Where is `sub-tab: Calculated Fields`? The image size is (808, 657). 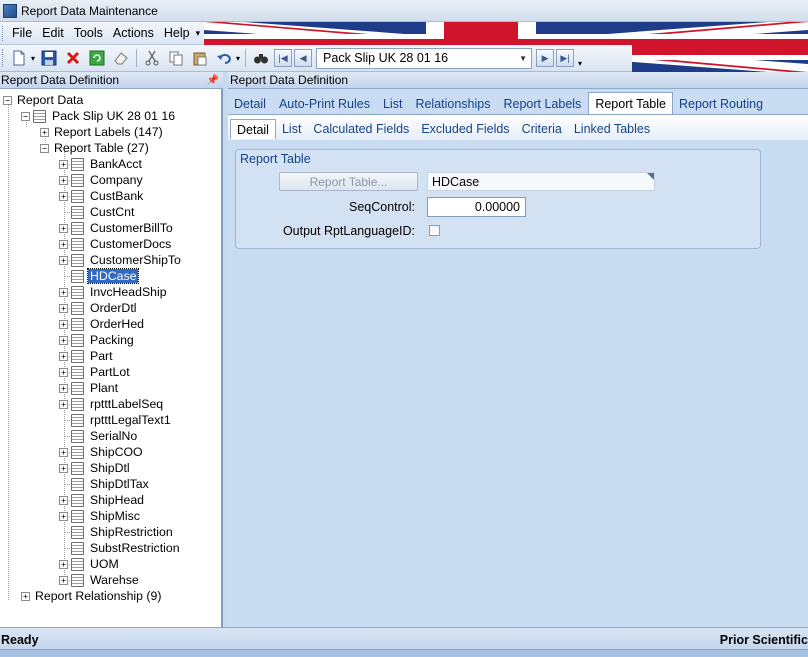
sub-tab: Calculated Fields is located at coordinates (361, 129).